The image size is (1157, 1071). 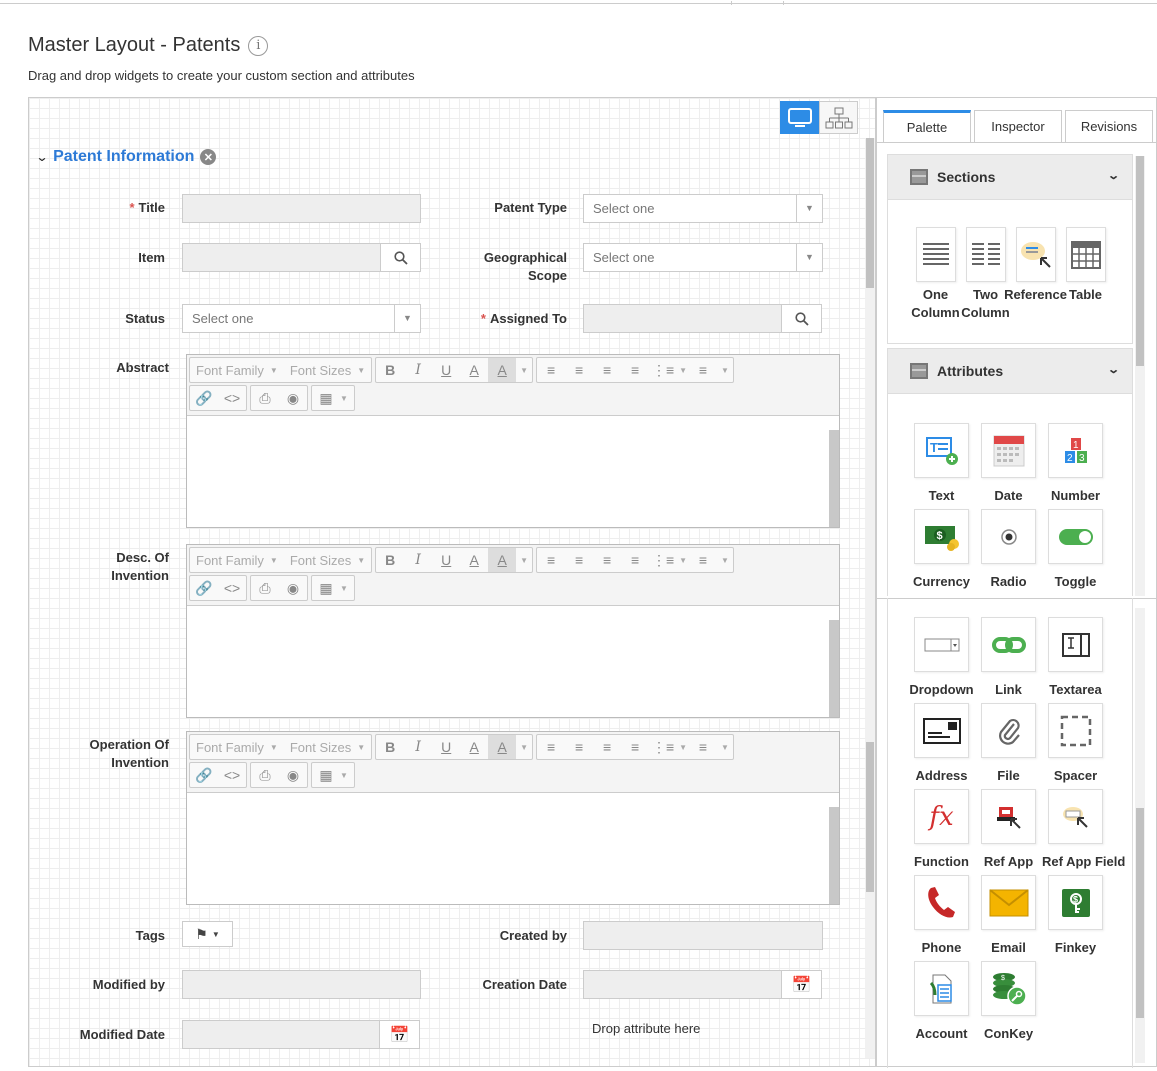 I want to click on sections-header: Sections ⌄, so click(x=1010, y=177).